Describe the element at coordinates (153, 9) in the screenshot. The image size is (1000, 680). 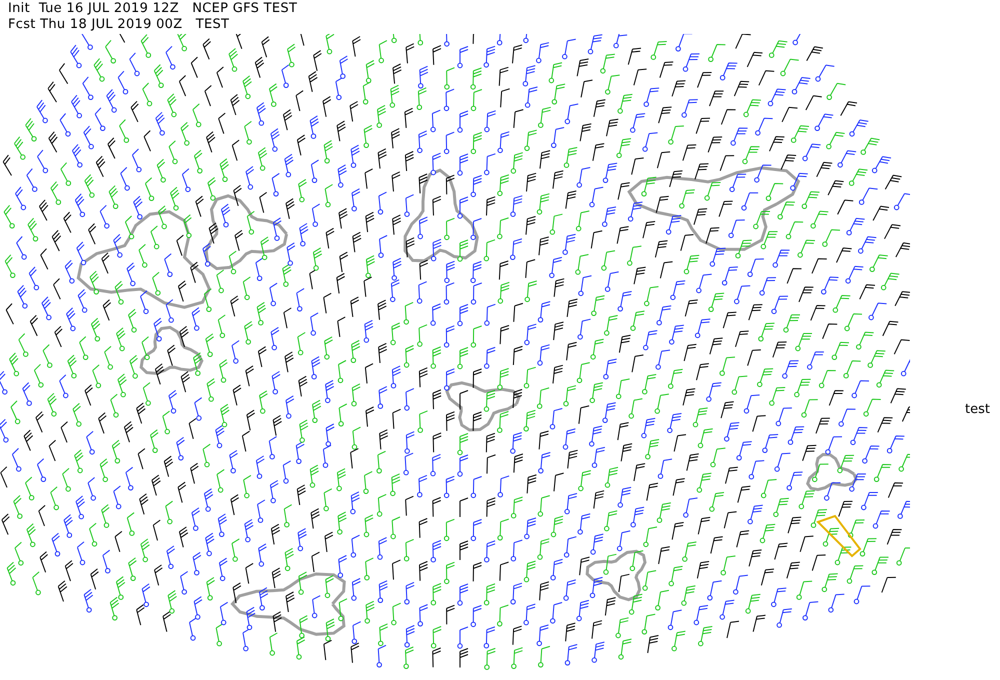
I see `plot-title: Init Tue 16 JUL 2019 12Z NCEP GFS TEST` at that location.